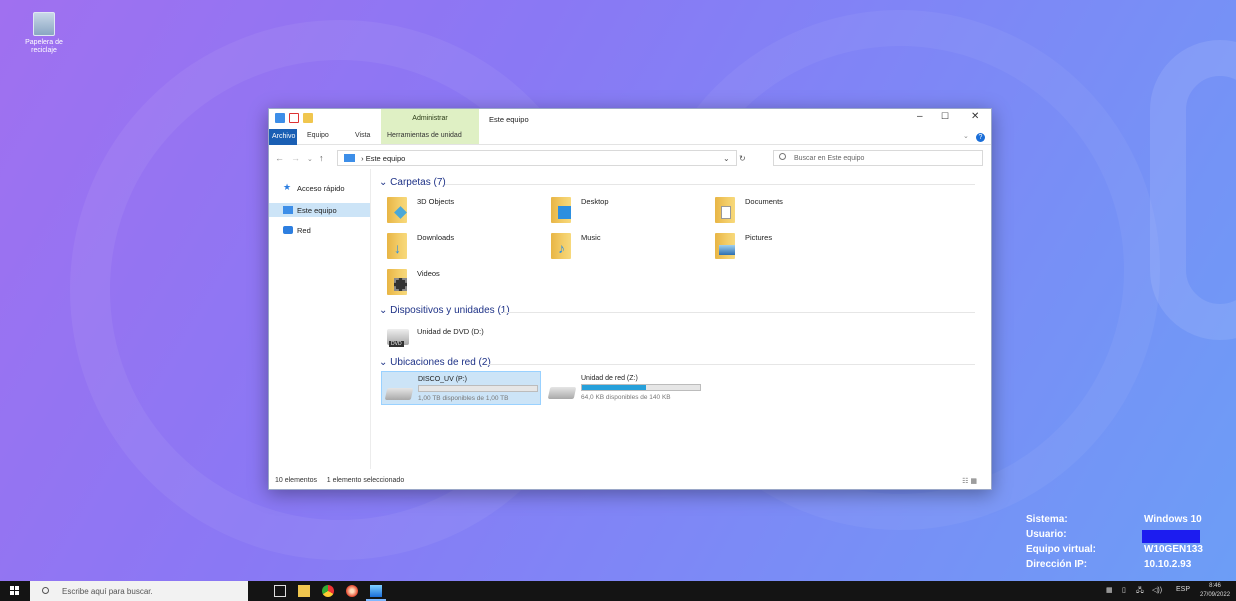 The image size is (1236, 601). Describe the element at coordinates (304, 230) in the screenshot. I see `sidebar-item-label: Red` at that location.